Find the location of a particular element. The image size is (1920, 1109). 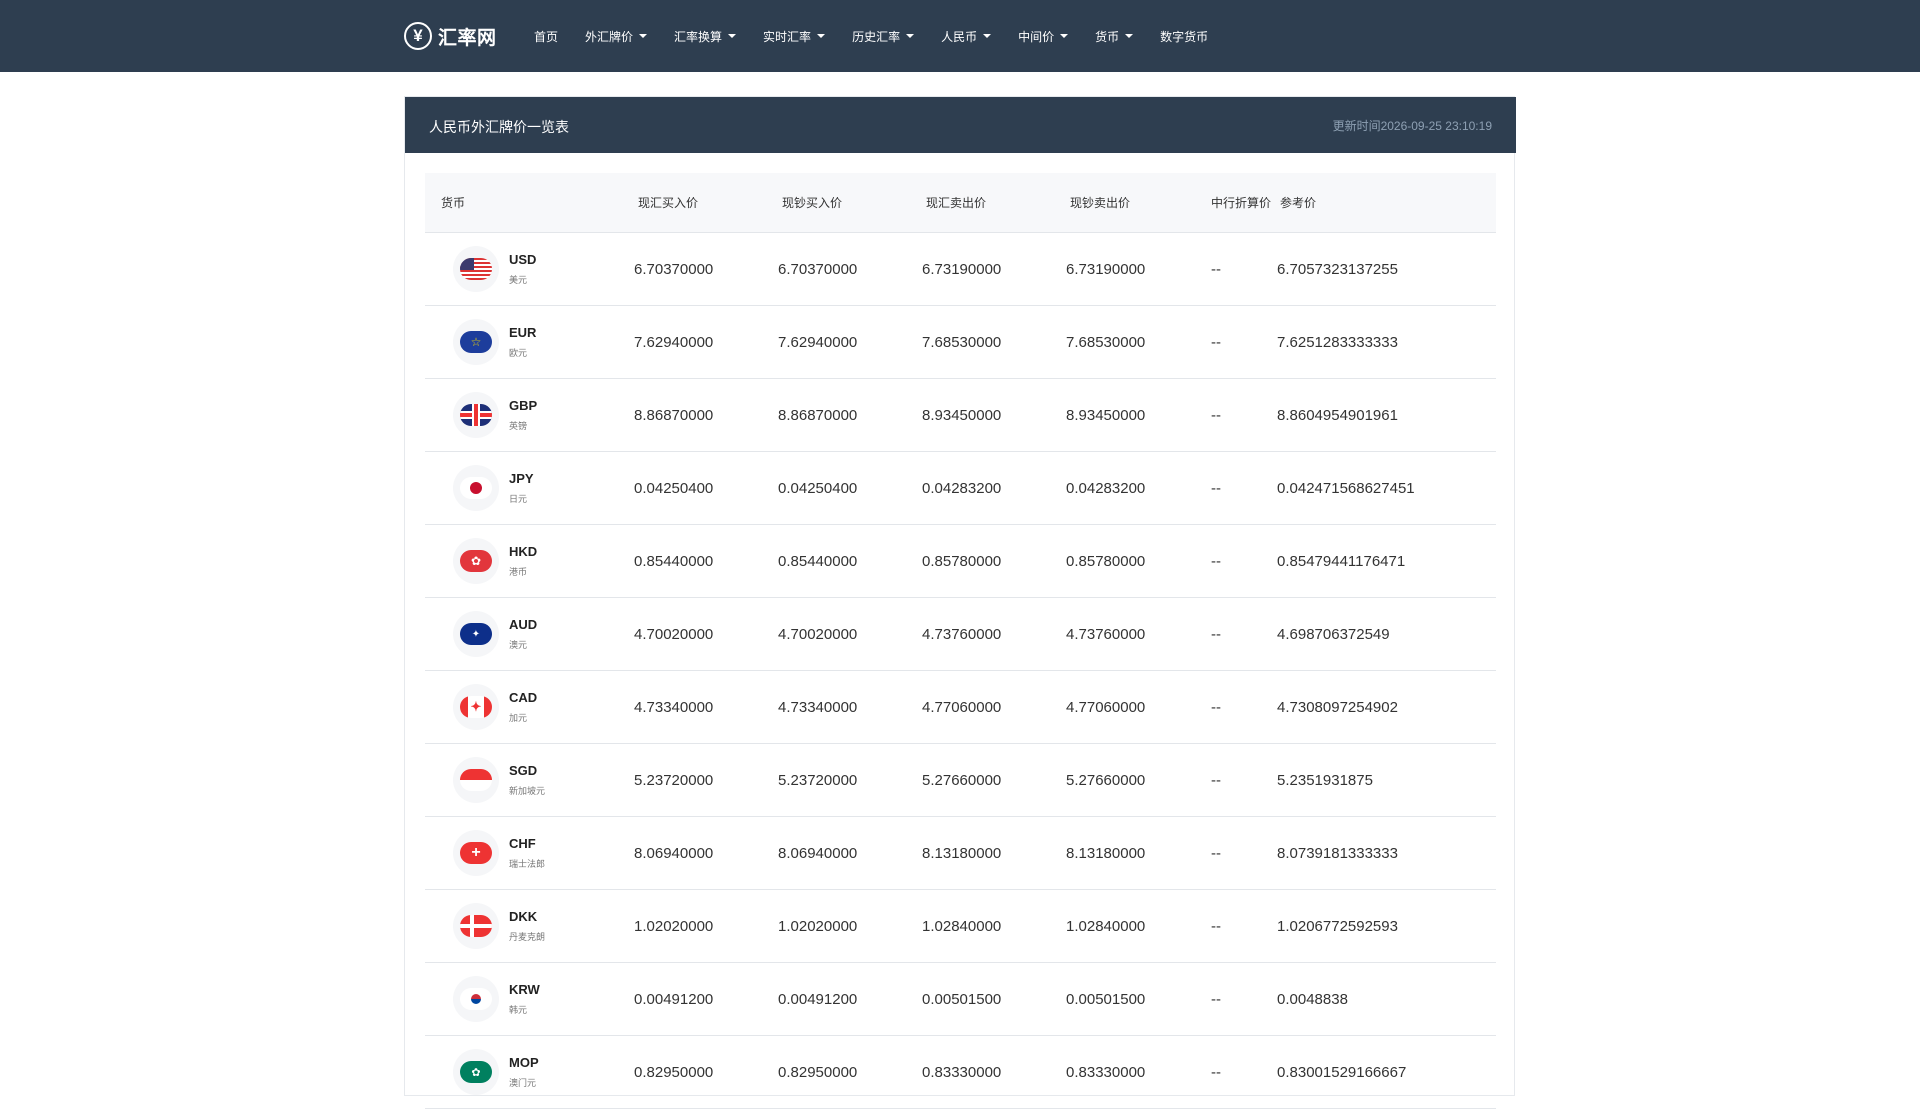

reference-value: 8.8604954901961 is located at coordinates (1337, 415).